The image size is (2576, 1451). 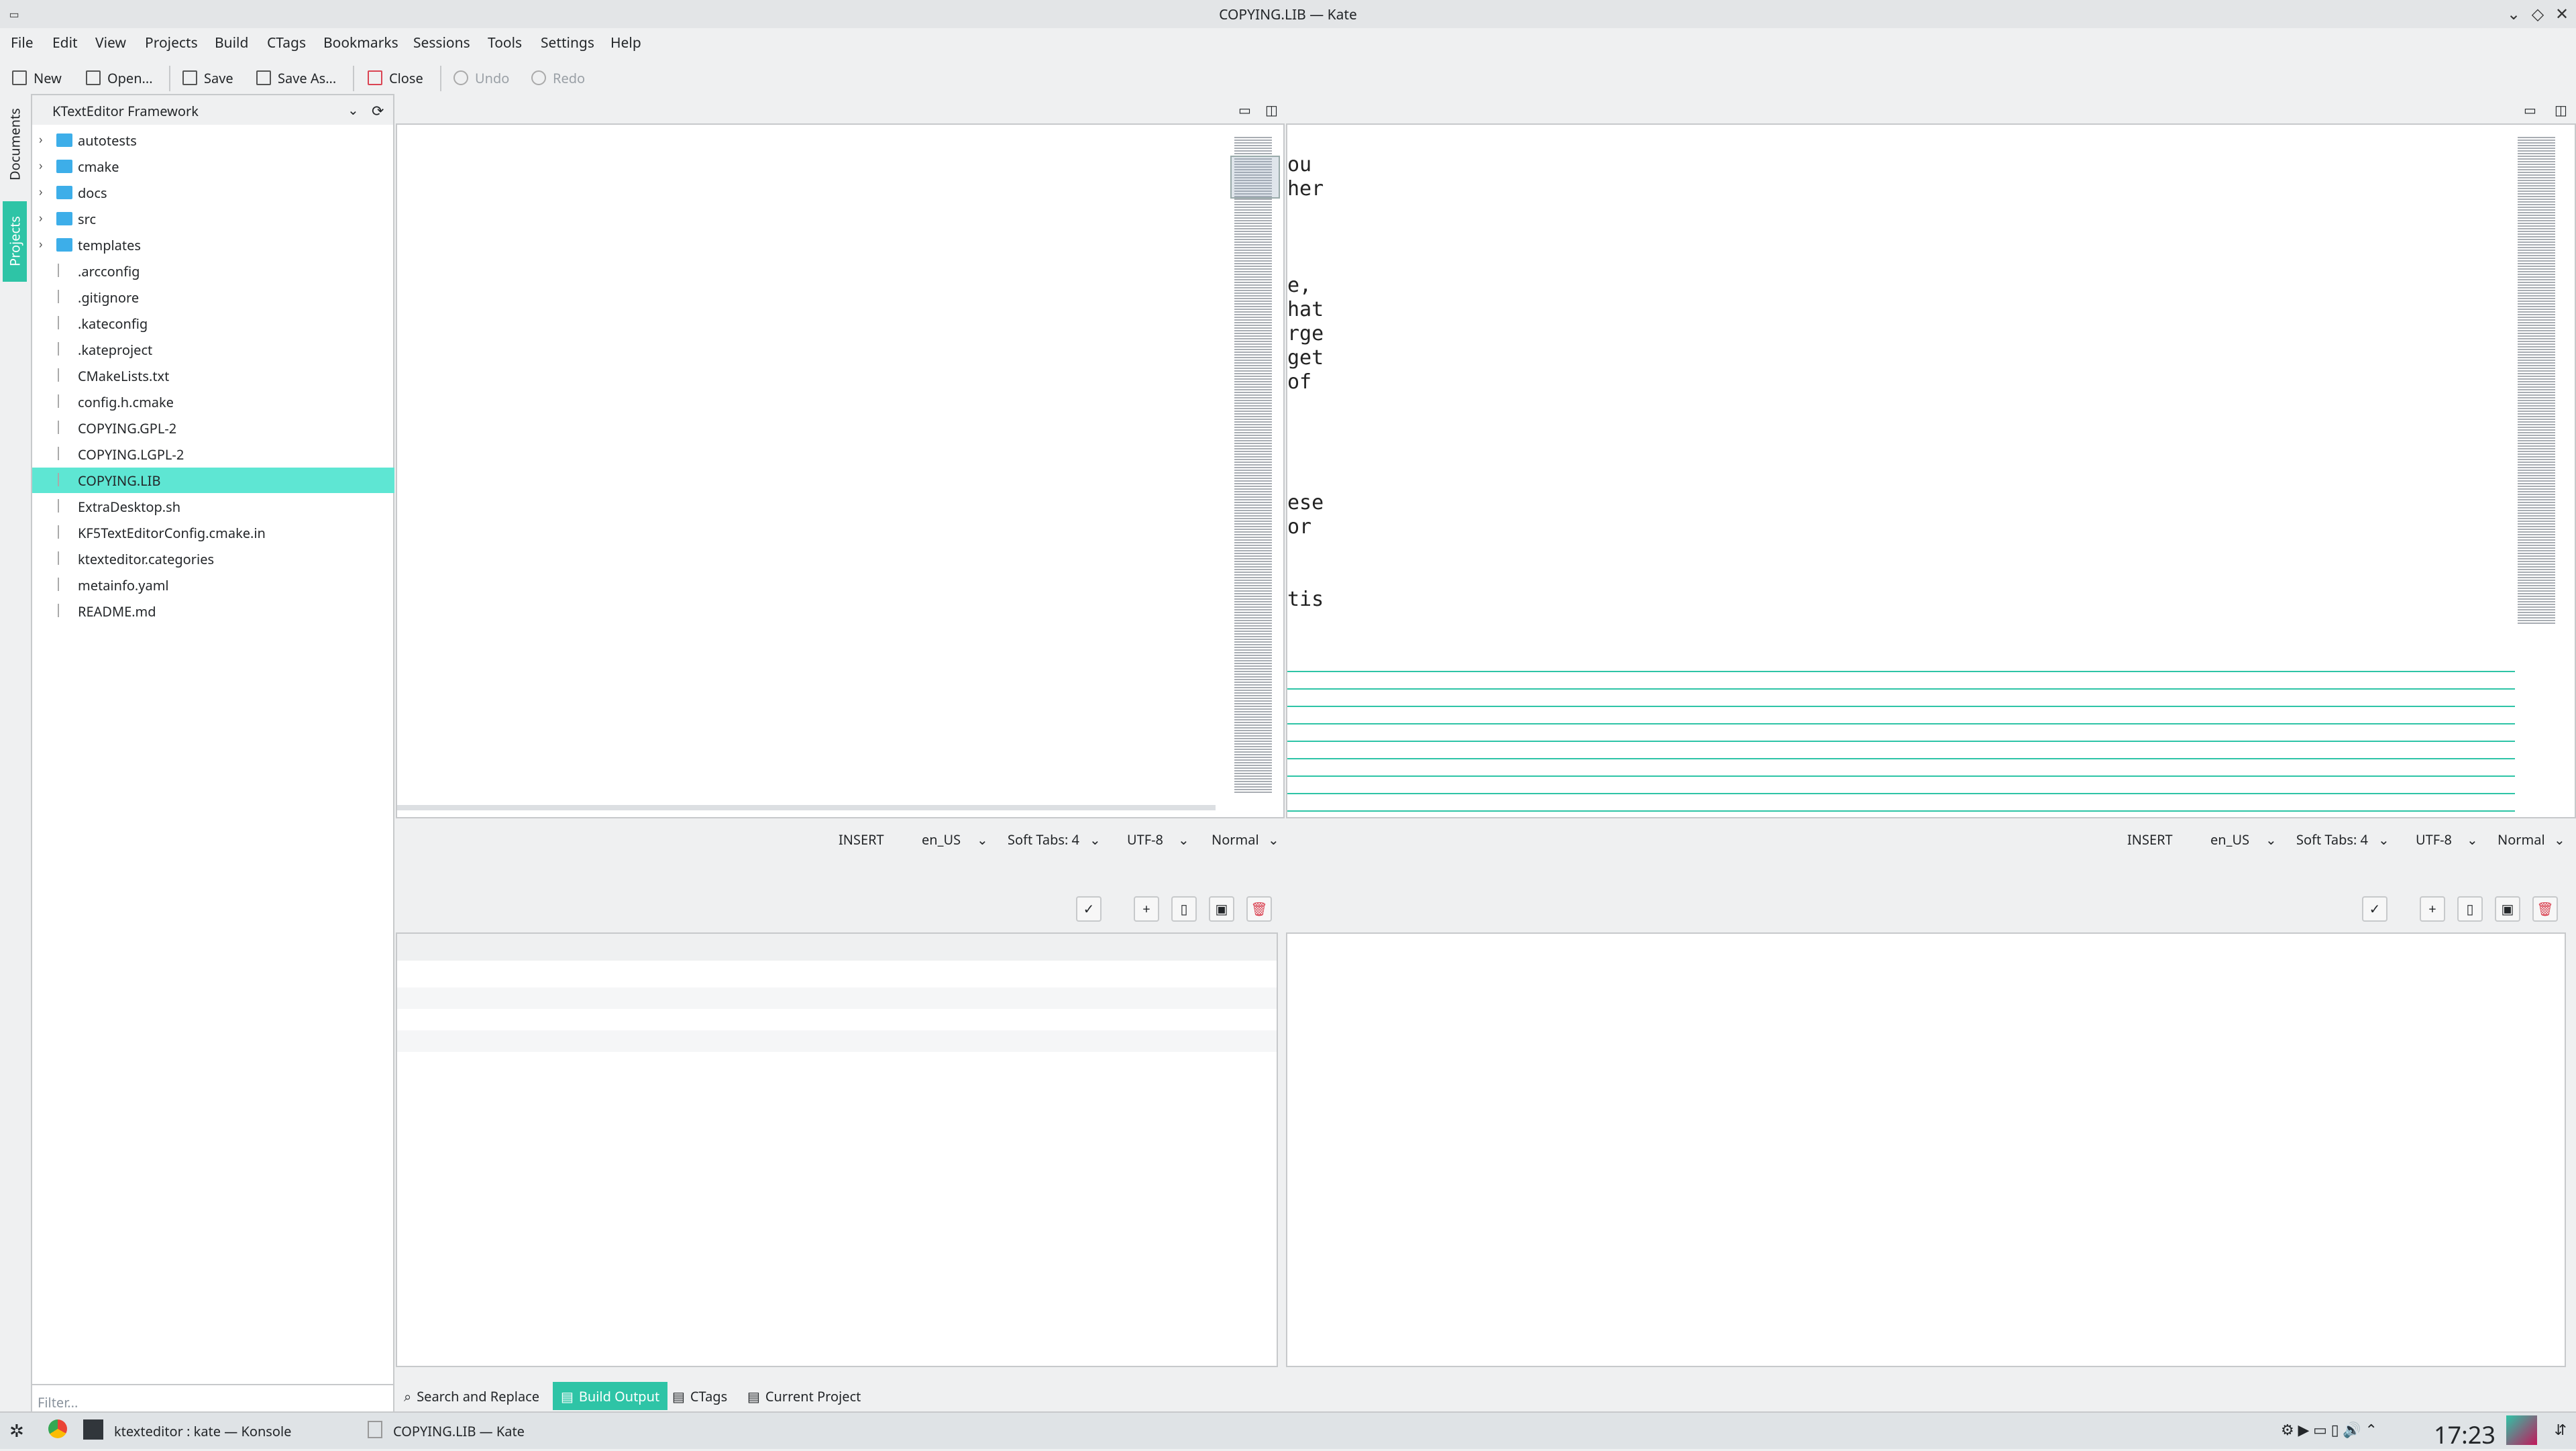 I want to click on tree-item-label: COPYING.GPL-2, so click(x=127, y=428).